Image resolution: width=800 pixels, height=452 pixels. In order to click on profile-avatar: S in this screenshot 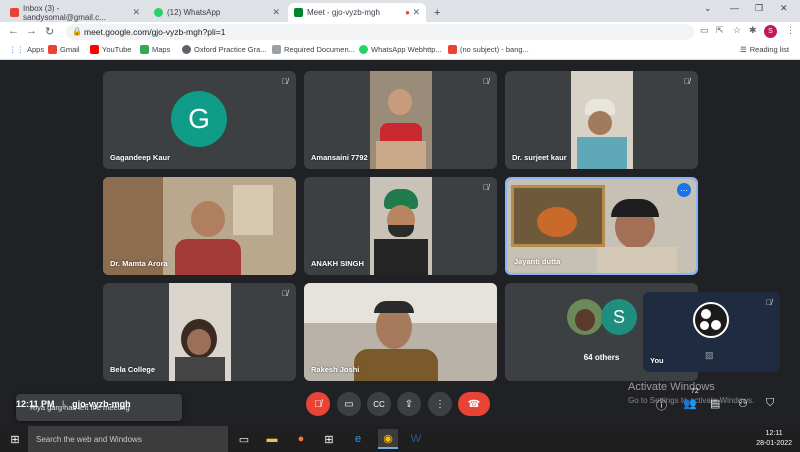, I will do `click(770, 31)`.